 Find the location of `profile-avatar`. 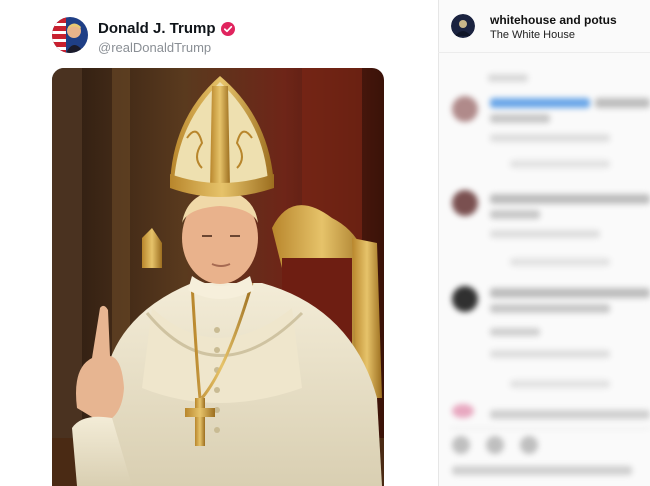

profile-avatar is located at coordinates (70, 35).